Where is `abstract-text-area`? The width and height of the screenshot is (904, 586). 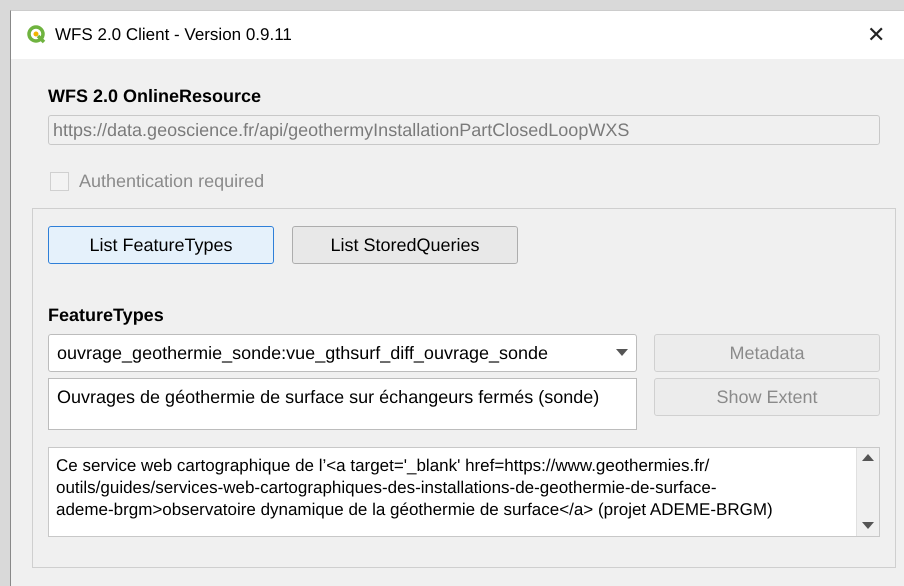
abstract-text-area is located at coordinates (464, 492).